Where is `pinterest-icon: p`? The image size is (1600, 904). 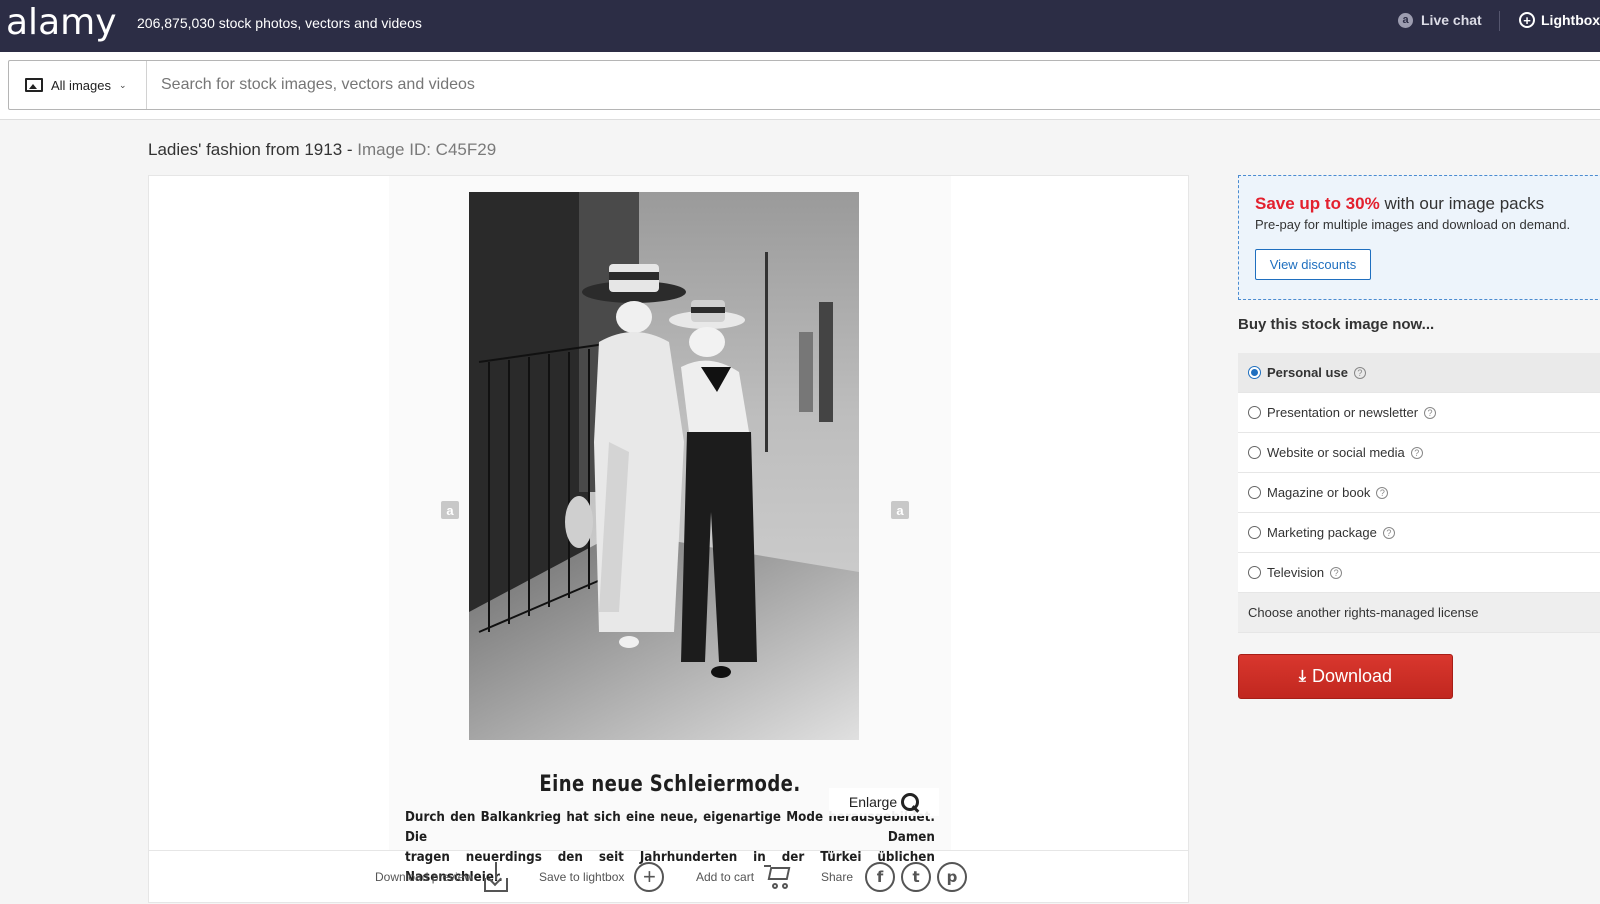
pinterest-icon: p is located at coordinates (952, 877).